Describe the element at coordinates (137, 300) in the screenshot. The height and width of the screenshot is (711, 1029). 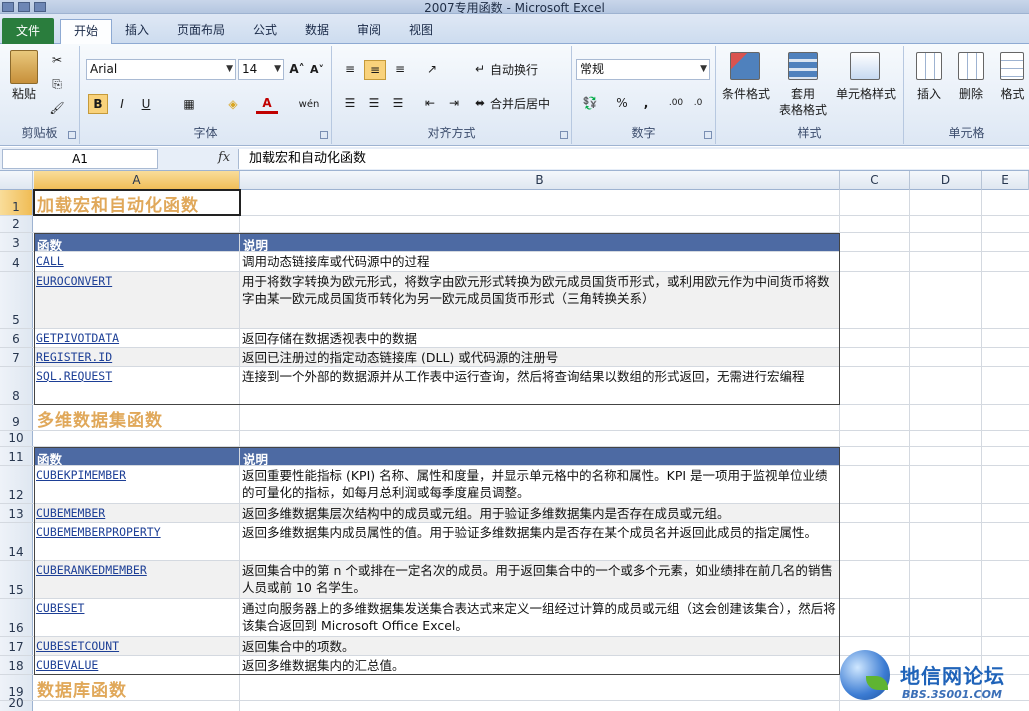
I see `function-link-cell: EUROCONVERT` at that location.